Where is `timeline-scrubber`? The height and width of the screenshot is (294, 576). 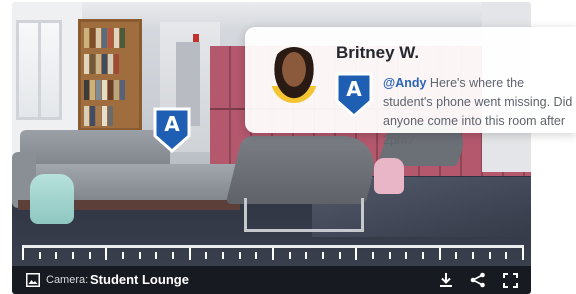 timeline-scrubber is located at coordinates (271, 248).